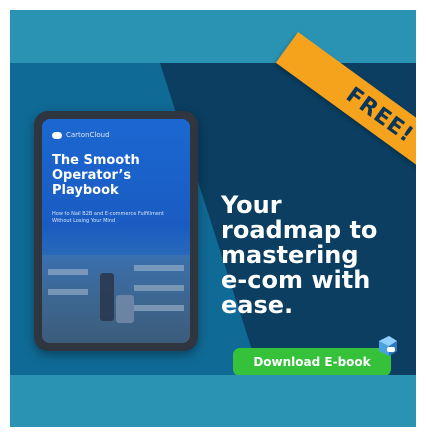  Describe the element at coordinates (88, 135) in the screenshot. I see `book-brand-label: CartonCloud` at that location.